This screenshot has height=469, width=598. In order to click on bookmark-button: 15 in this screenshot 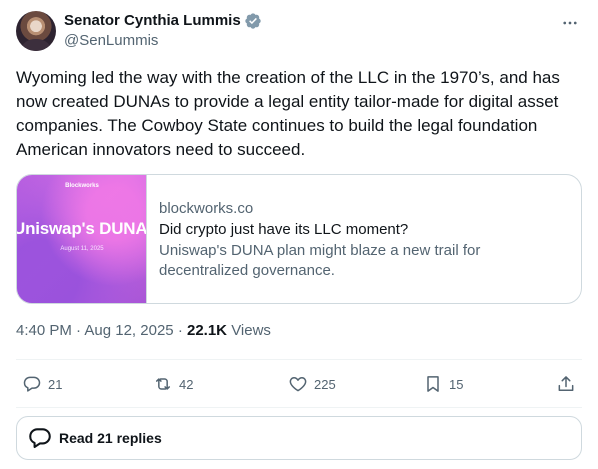, I will do `click(443, 384)`.